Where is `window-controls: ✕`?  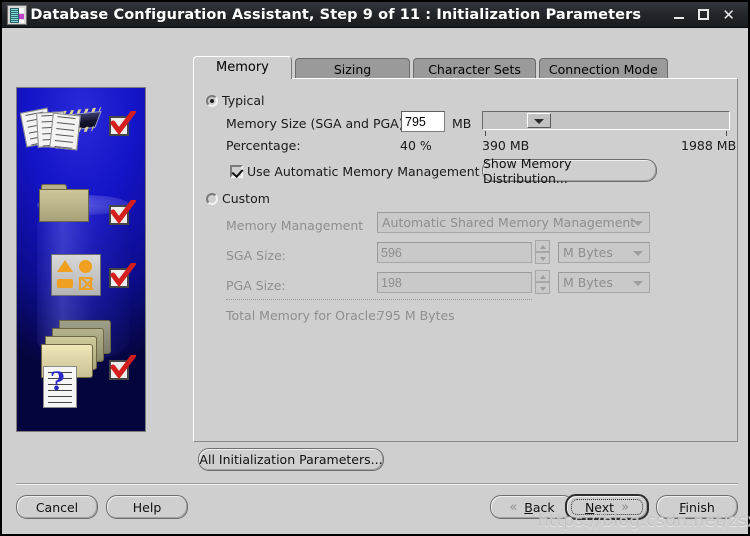
window-controls: ✕ is located at coordinates (704, 14).